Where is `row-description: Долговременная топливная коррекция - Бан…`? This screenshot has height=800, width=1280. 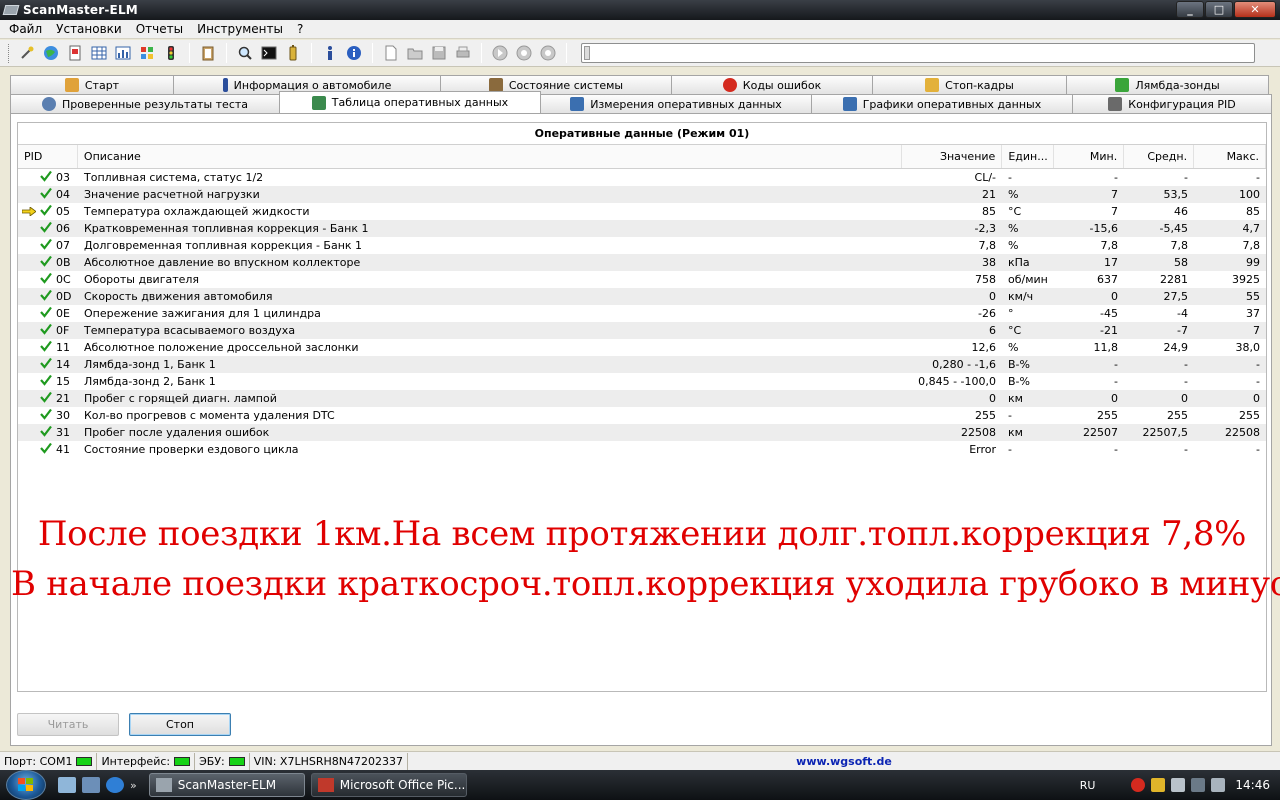 row-description: Долговременная топливная коррекция - Бан… is located at coordinates (223, 245).